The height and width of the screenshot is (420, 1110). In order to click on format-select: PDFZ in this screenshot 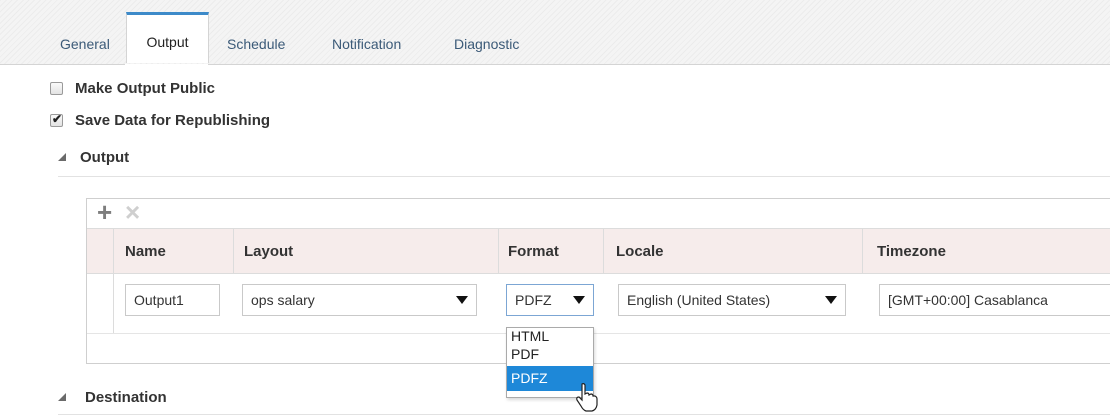, I will do `click(550, 300)`.